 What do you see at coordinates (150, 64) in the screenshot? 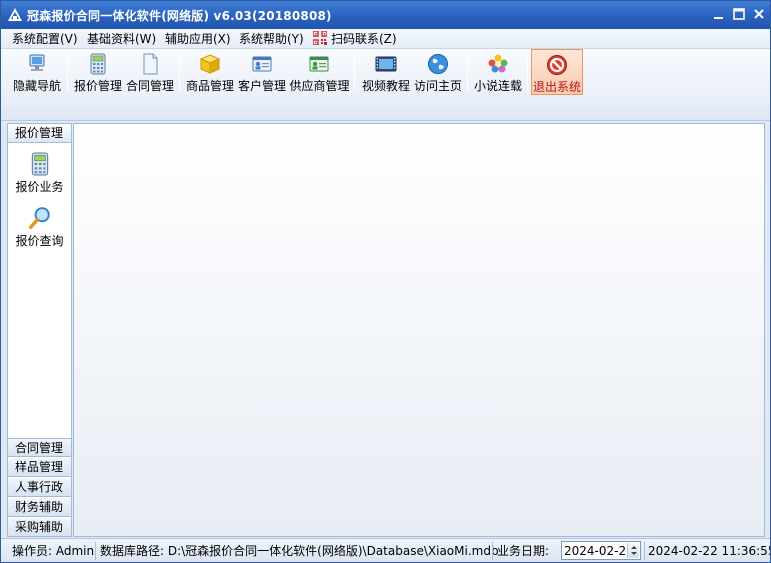
I see `document-icon` at bounding box center [150, 64].